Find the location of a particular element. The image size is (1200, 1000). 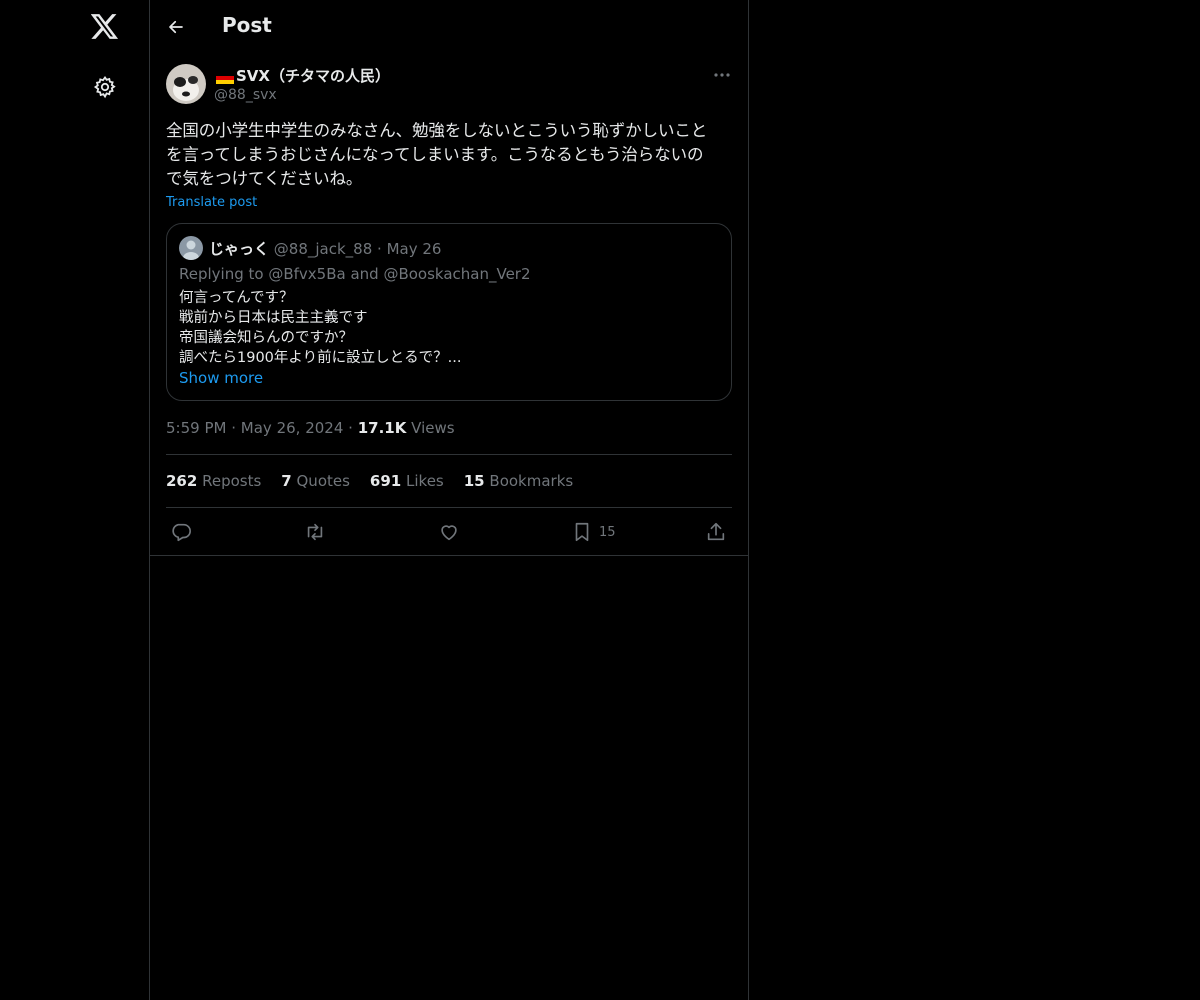

more-options-button is located at coordinates (722, 75).